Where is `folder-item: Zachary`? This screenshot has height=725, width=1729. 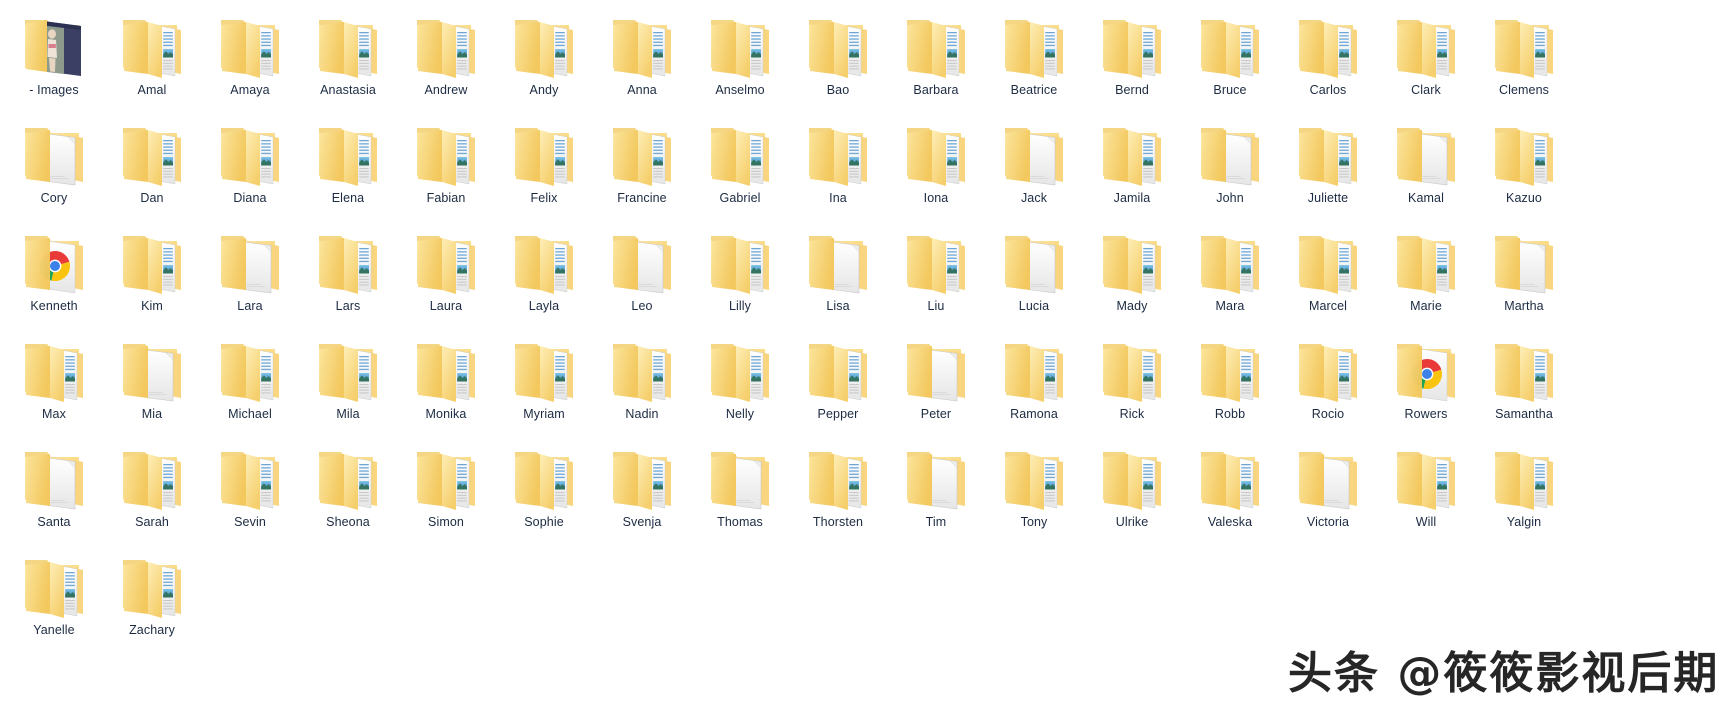
folder-item: Zachary is located at coordinates (152, 600).